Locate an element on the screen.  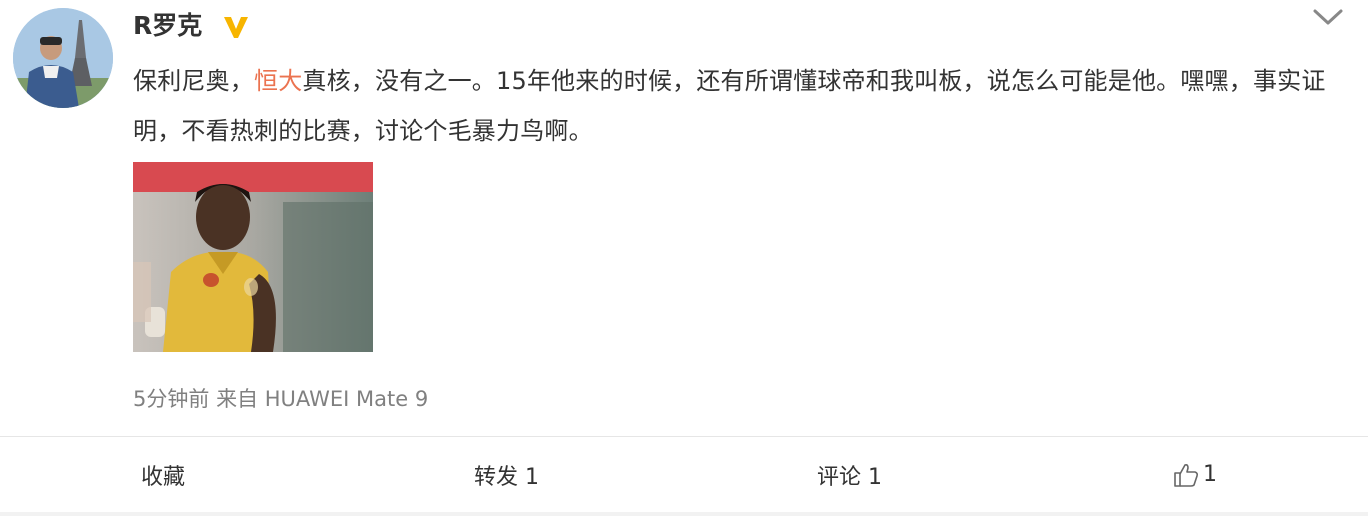
like-button: 1 is located at coordinates (1194, 474).